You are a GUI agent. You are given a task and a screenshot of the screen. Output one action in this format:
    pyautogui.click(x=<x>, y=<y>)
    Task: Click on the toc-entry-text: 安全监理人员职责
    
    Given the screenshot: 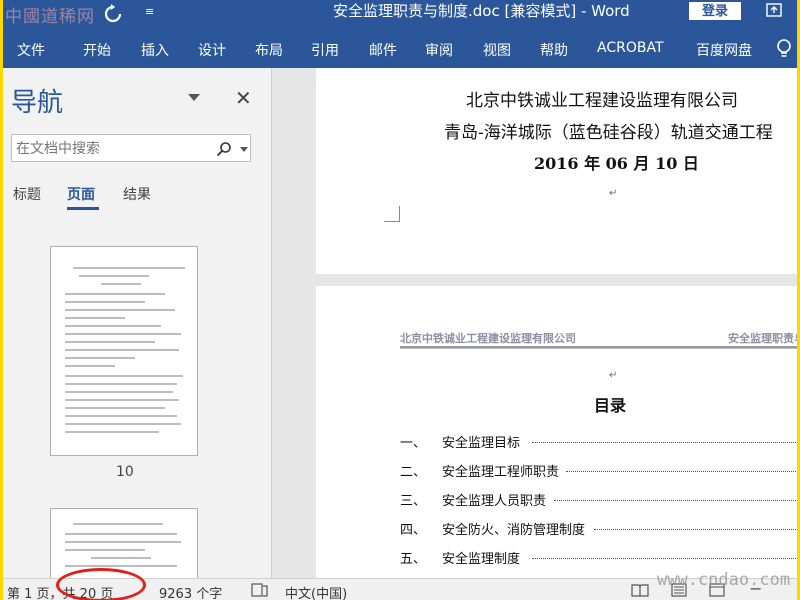 What is the action you would take?
    pyautogui.click(x=494, y=501)
    